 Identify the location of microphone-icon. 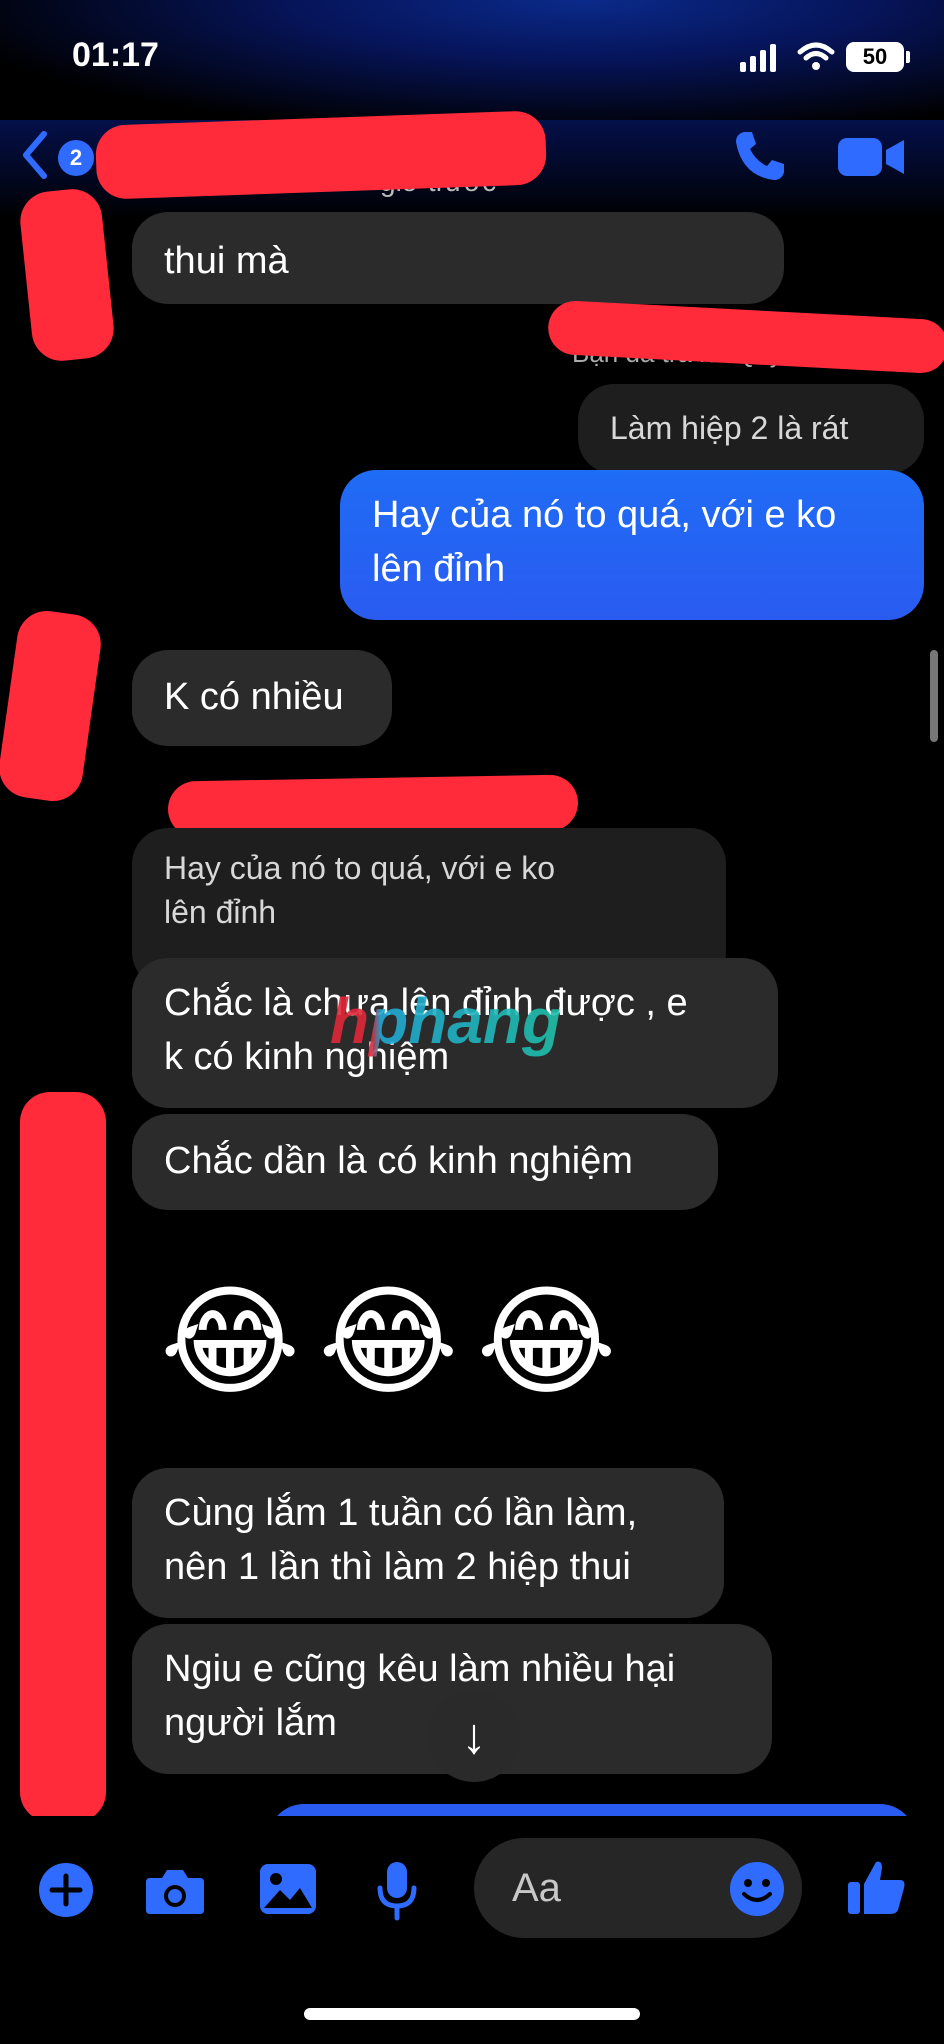
(397, 1891).